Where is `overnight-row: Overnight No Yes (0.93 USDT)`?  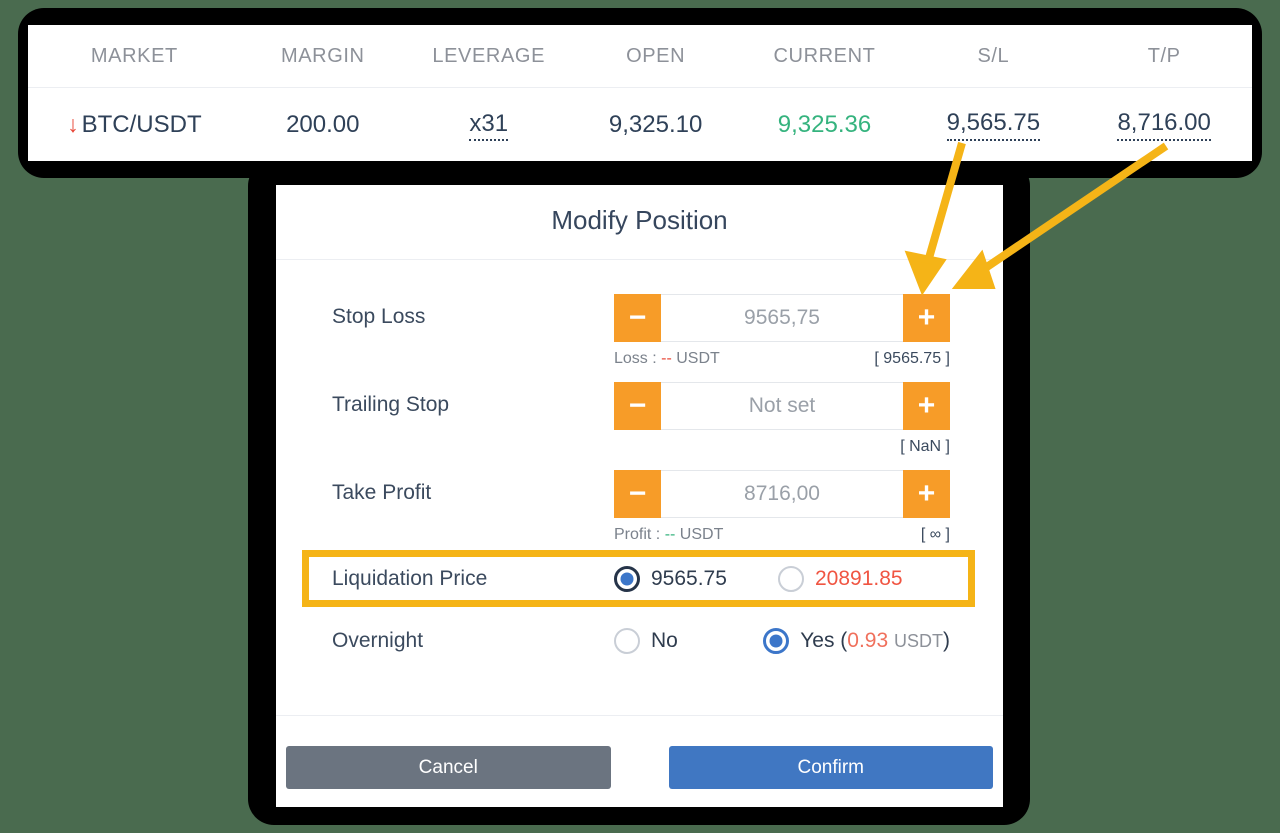
overnight-row: Overnight No Yes (0.93 USDT) is located at coordinates (639, 640).